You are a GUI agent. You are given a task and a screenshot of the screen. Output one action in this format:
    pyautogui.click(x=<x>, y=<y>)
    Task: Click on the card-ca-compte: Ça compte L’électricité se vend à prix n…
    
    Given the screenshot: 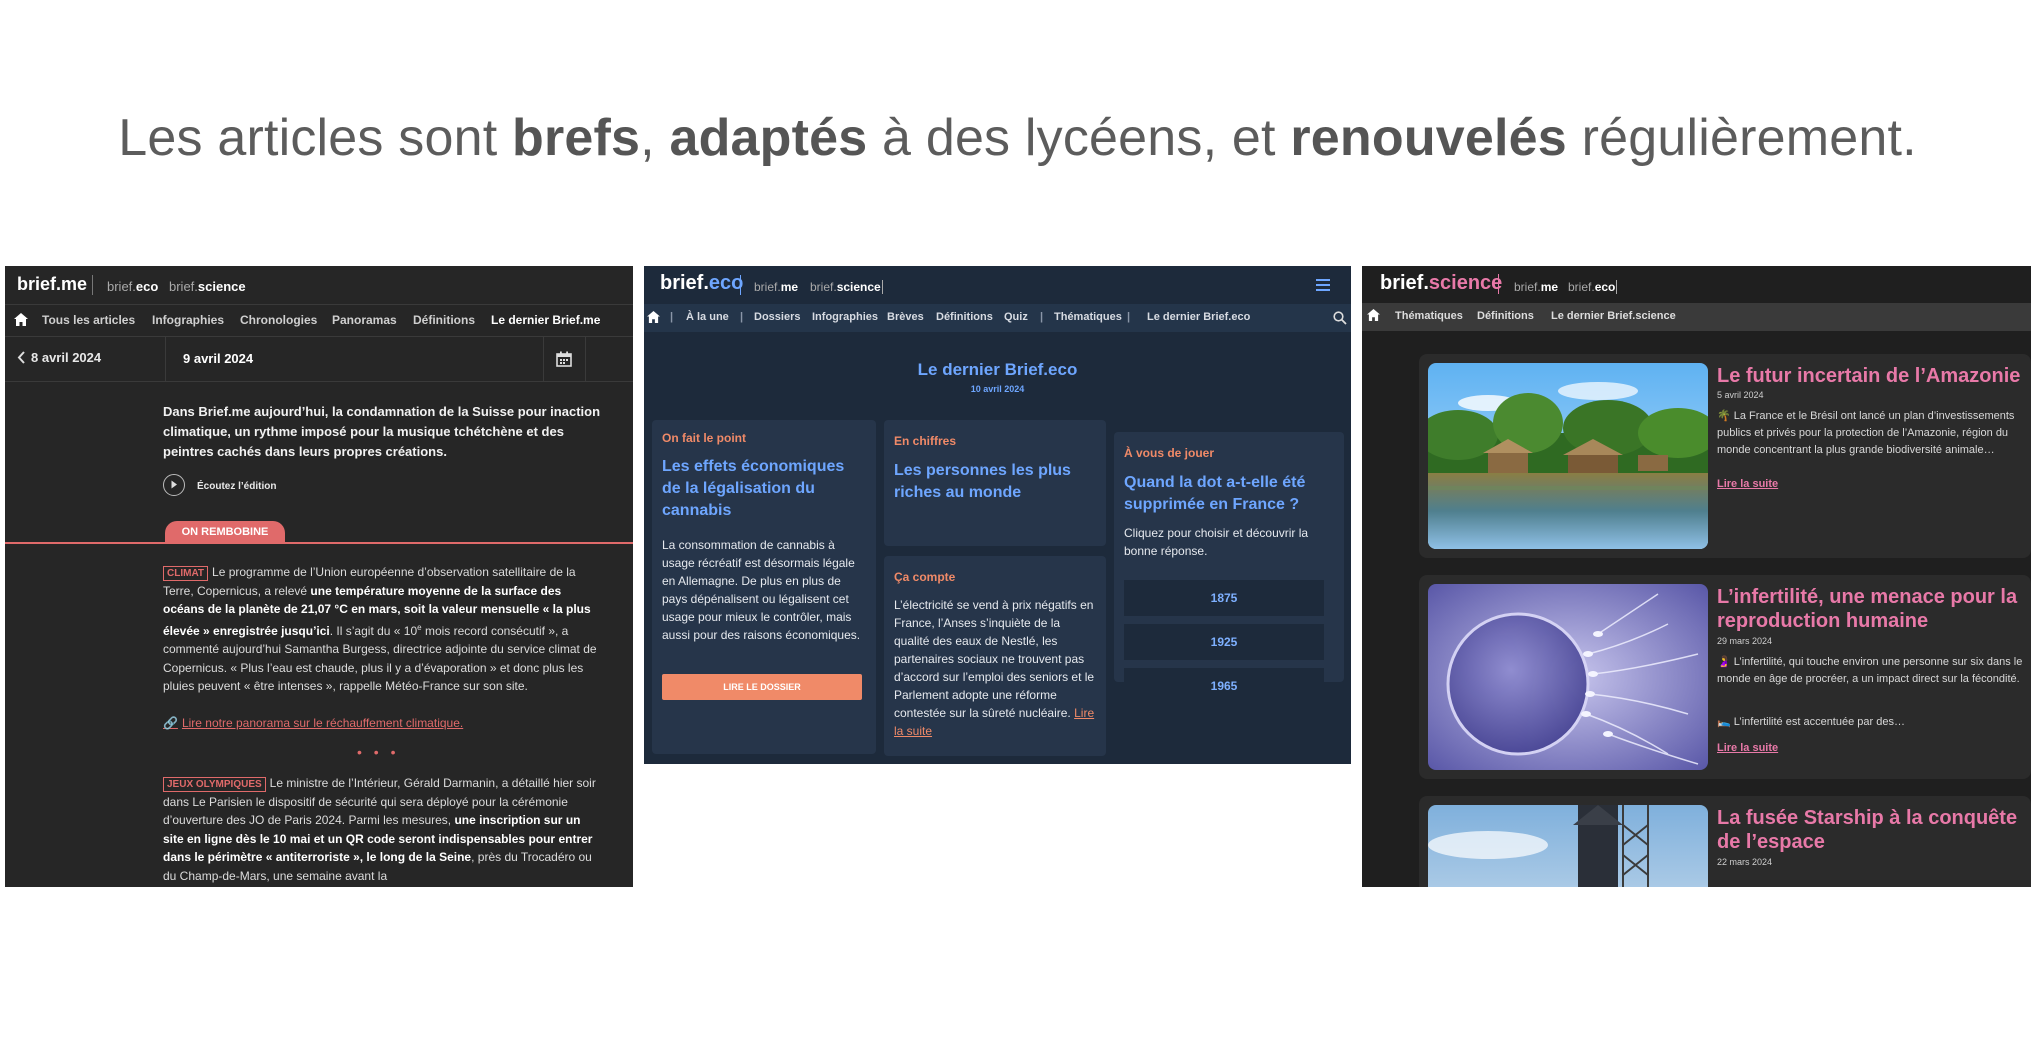 What is the action you would take?
    pyautogui.click(x=995, y=656)
    